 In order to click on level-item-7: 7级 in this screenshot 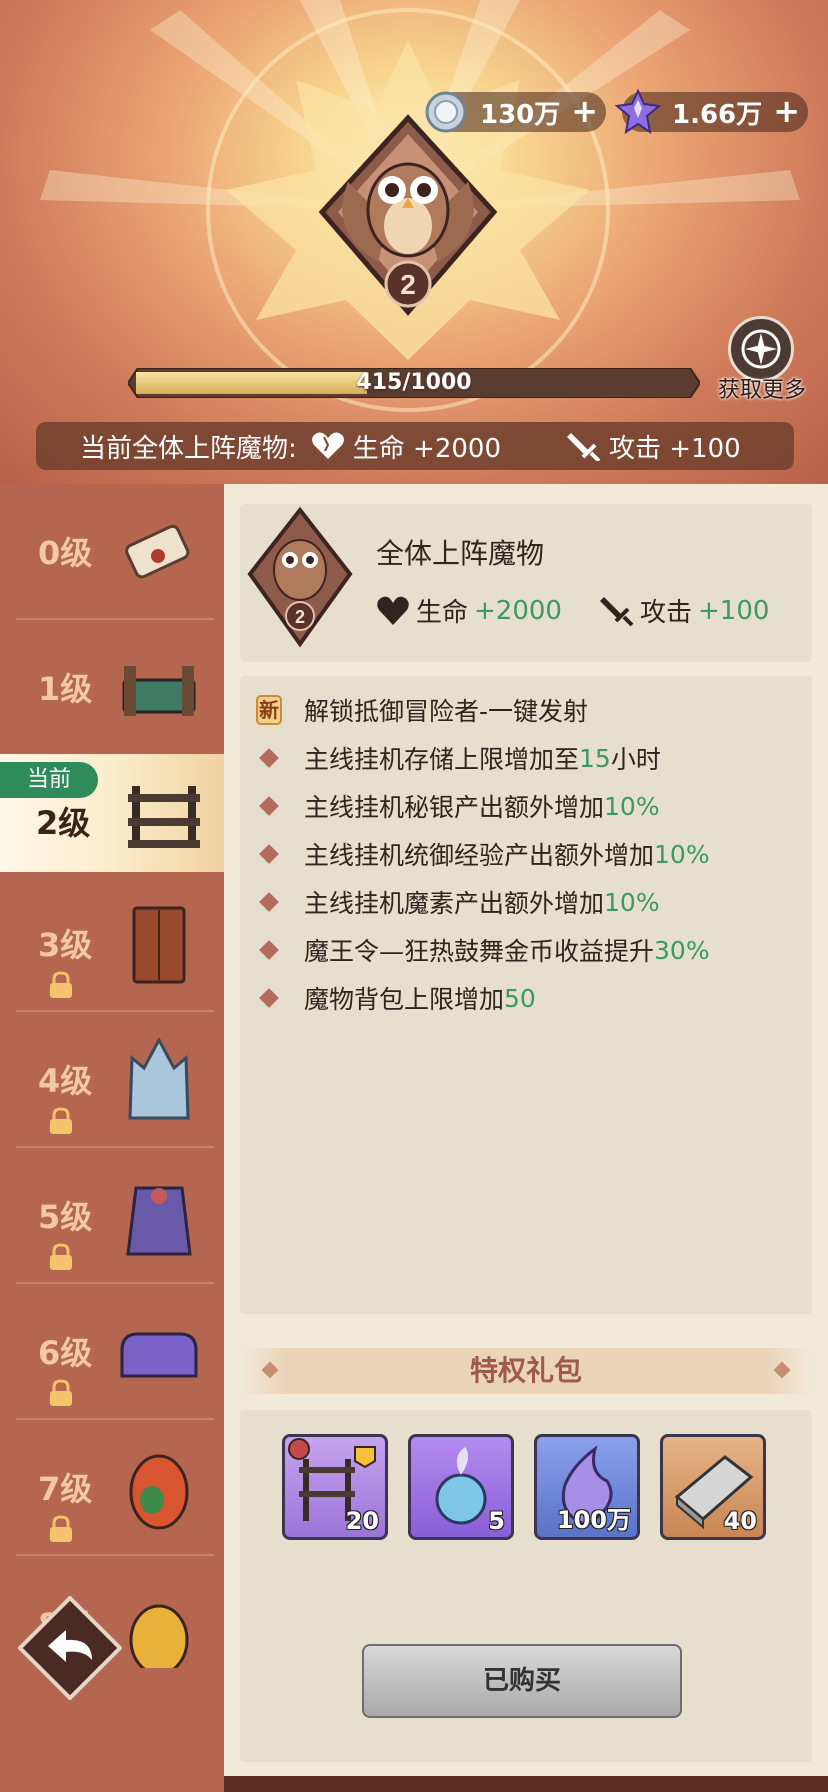, I will do `click(115, 1488)`.